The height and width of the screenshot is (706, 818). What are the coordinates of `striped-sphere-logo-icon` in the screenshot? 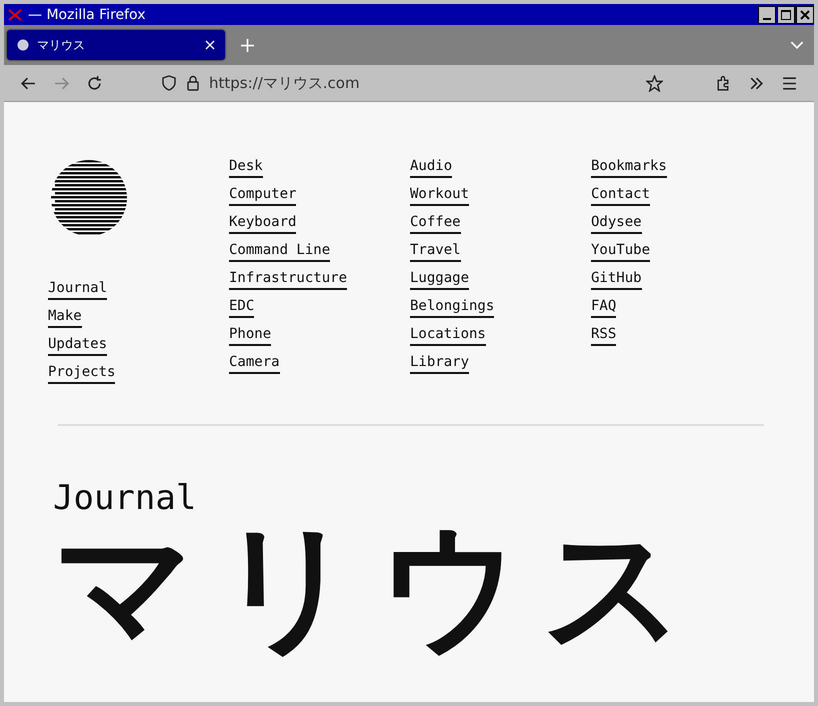 It's located at (89, 198).